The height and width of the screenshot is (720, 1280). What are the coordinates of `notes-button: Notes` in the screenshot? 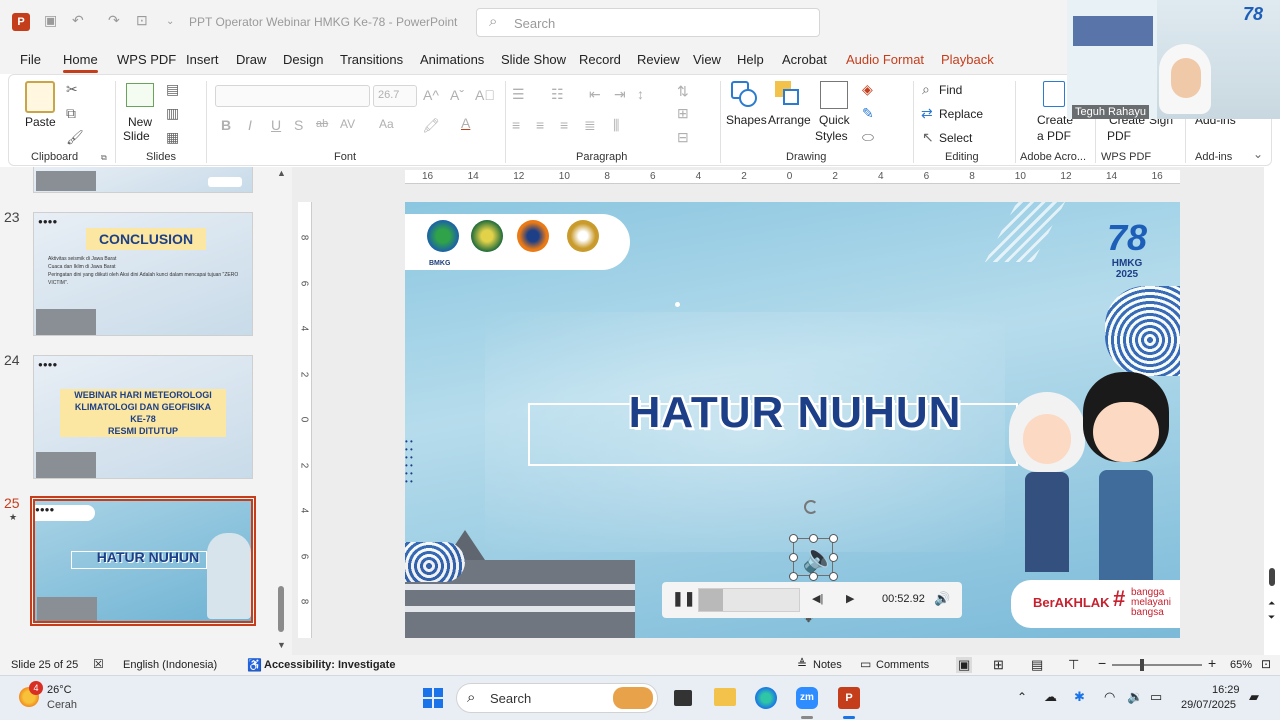 It's located at (827, 665).